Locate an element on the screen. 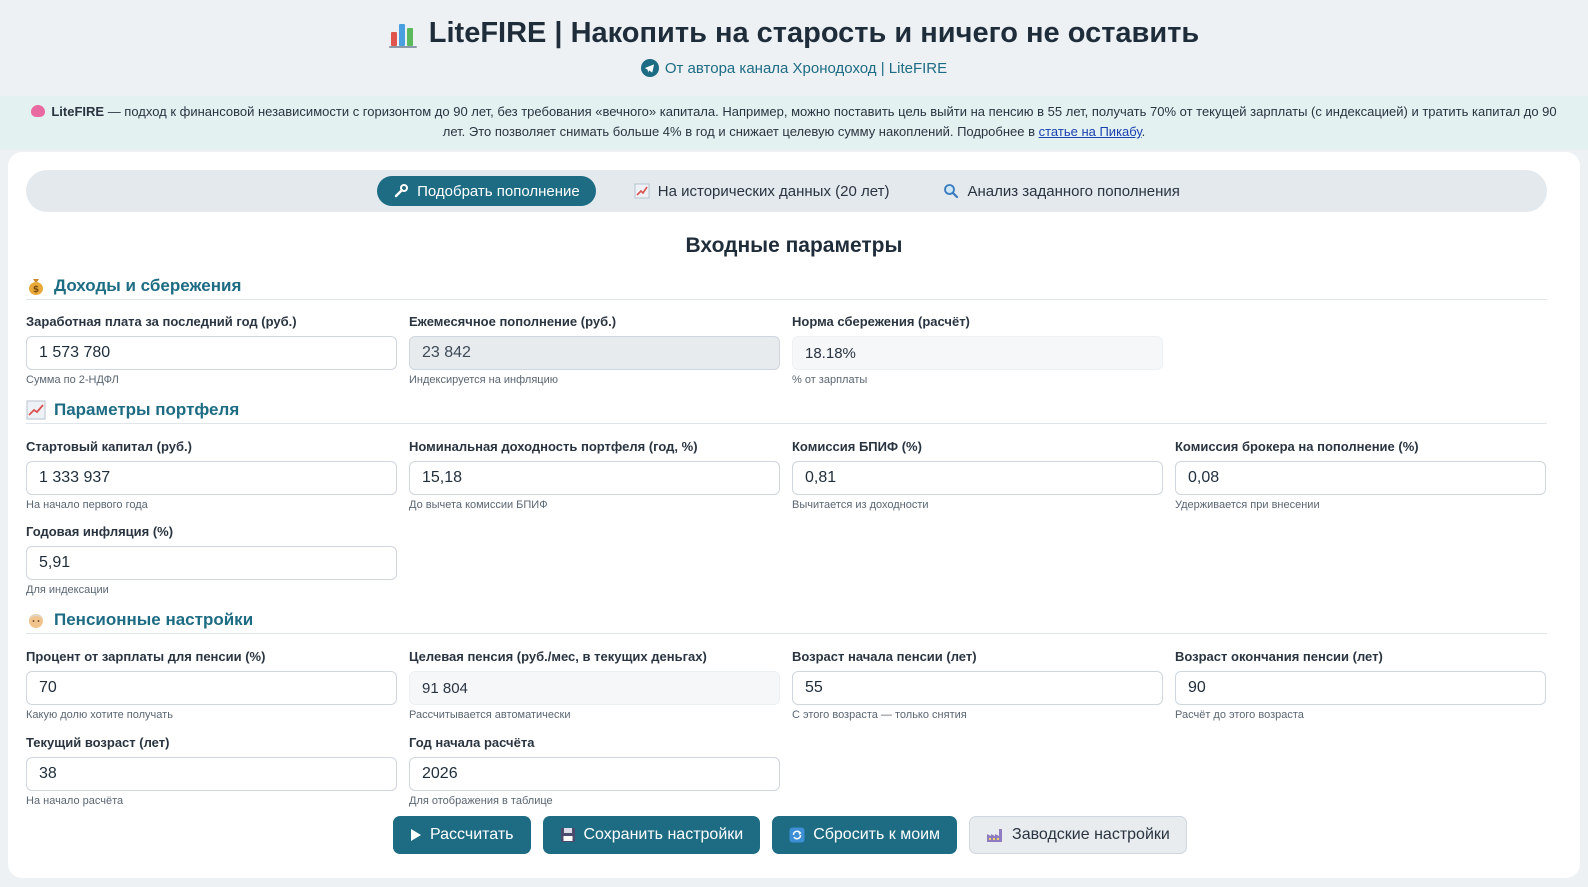 This screenshot has width=1588, height=887. savings-rate-value: 18.18% is located at coordinates (977, 353).